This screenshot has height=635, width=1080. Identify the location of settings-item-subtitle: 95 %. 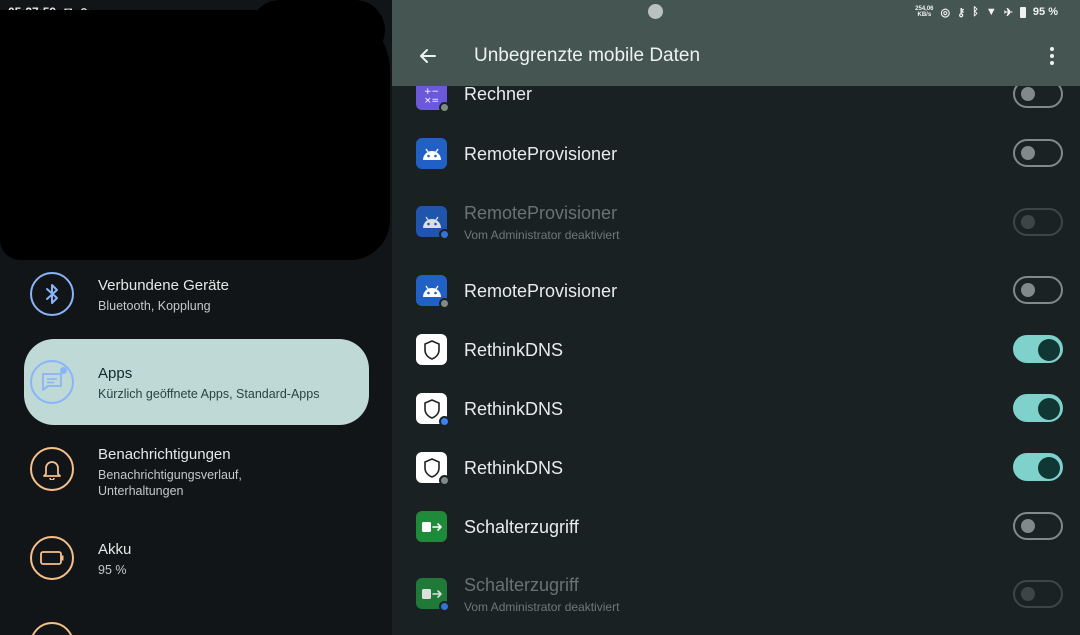
(112, 570).